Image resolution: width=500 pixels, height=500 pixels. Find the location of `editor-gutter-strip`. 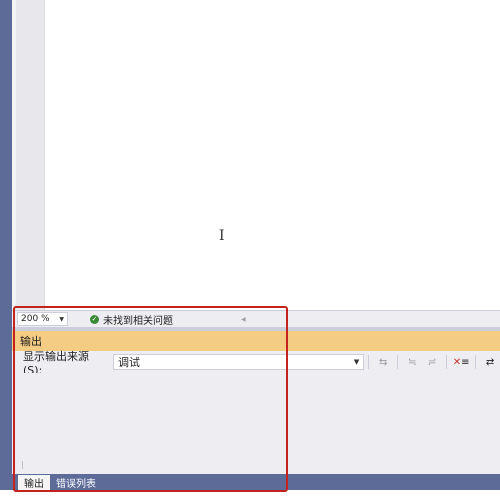

editor-gutter-strip is located at coordinates (14, 155).